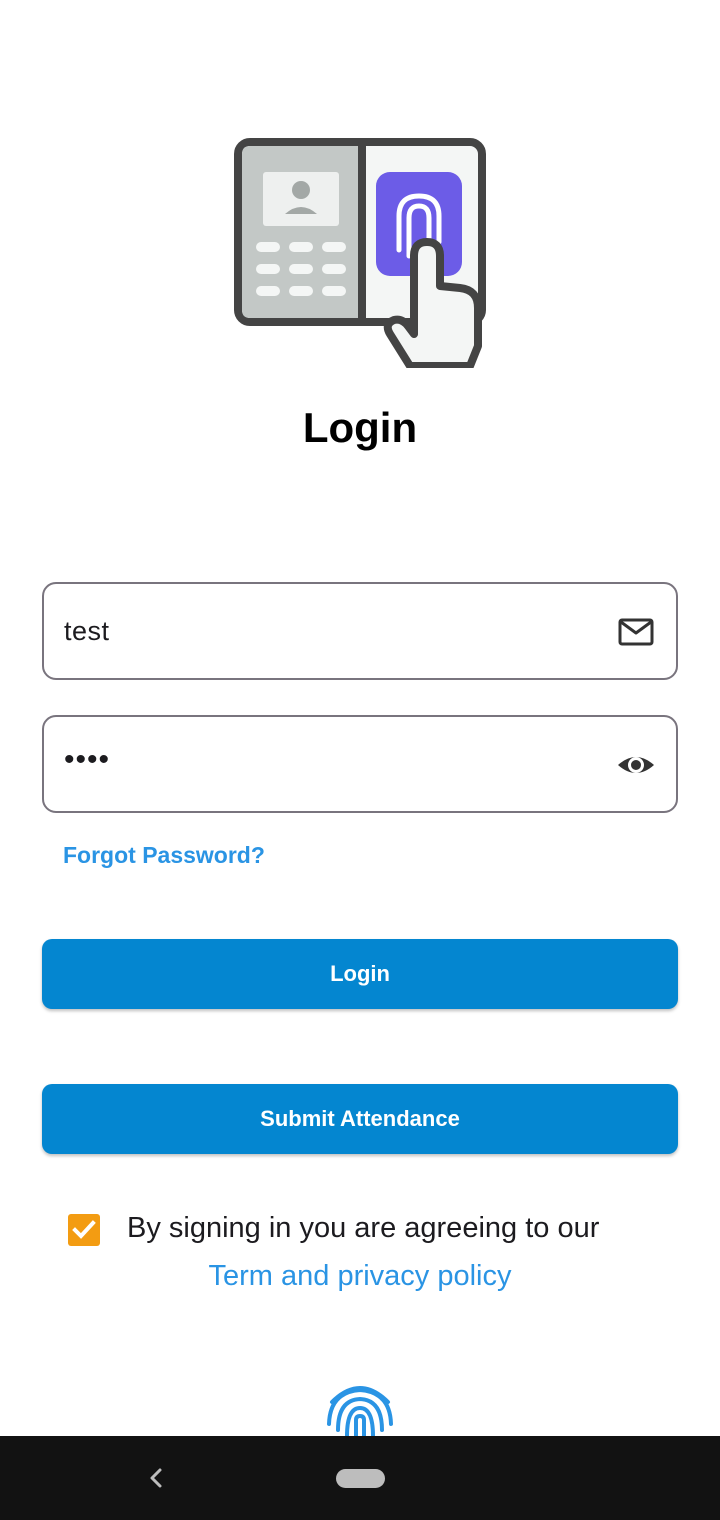 The image size is (720, 1520). Describe the element at coordinates (87, 759) in the screenshot. I see `password-value: ••••` at that location.